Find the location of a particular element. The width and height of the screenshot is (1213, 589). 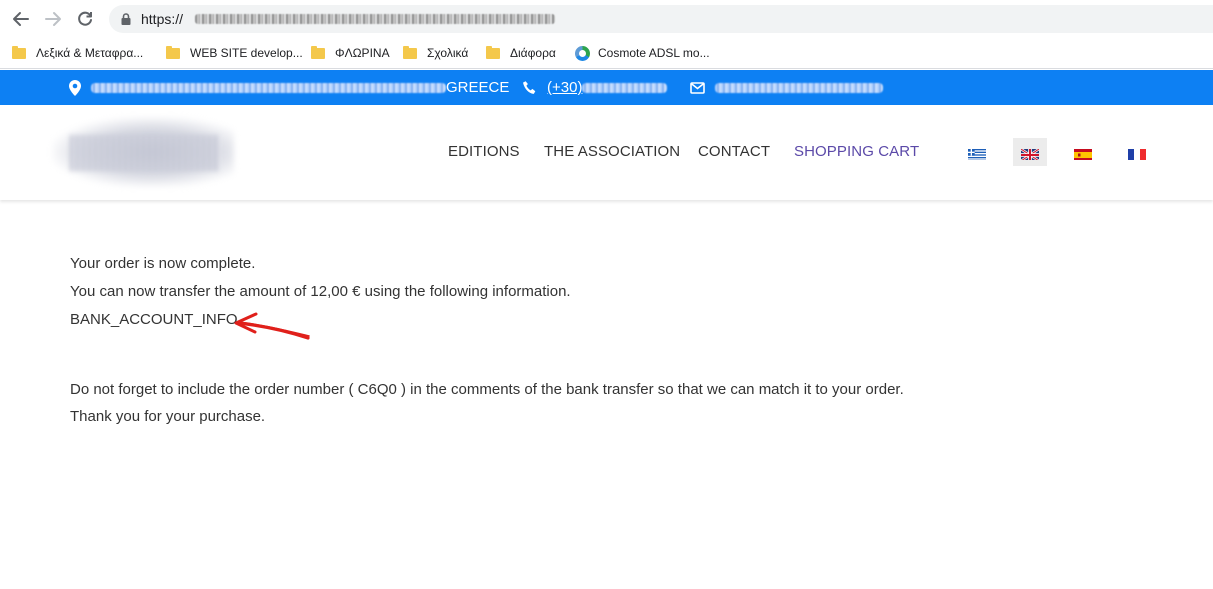

address-bar: https:// is located at coordinates (661, 19).